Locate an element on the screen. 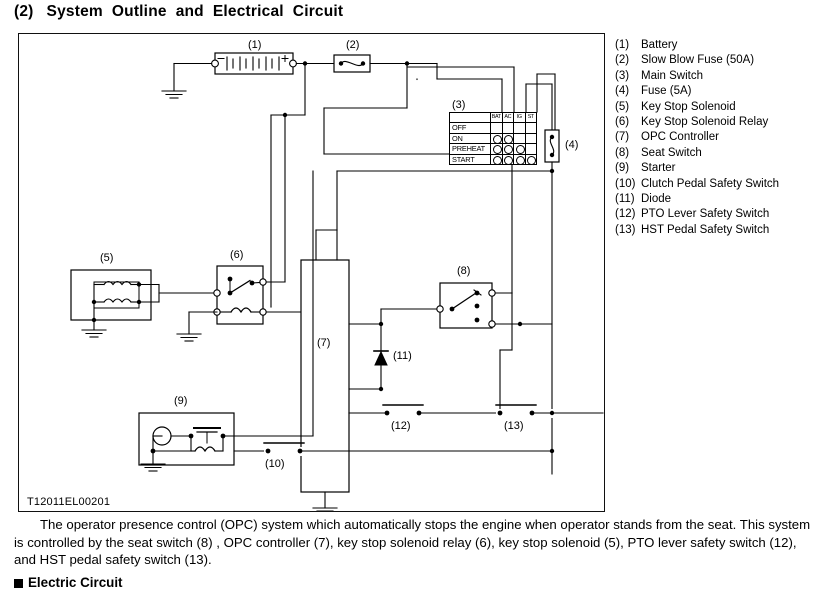 The image size is (829, 590). table-row: ON is located at coordinates (493, 138).